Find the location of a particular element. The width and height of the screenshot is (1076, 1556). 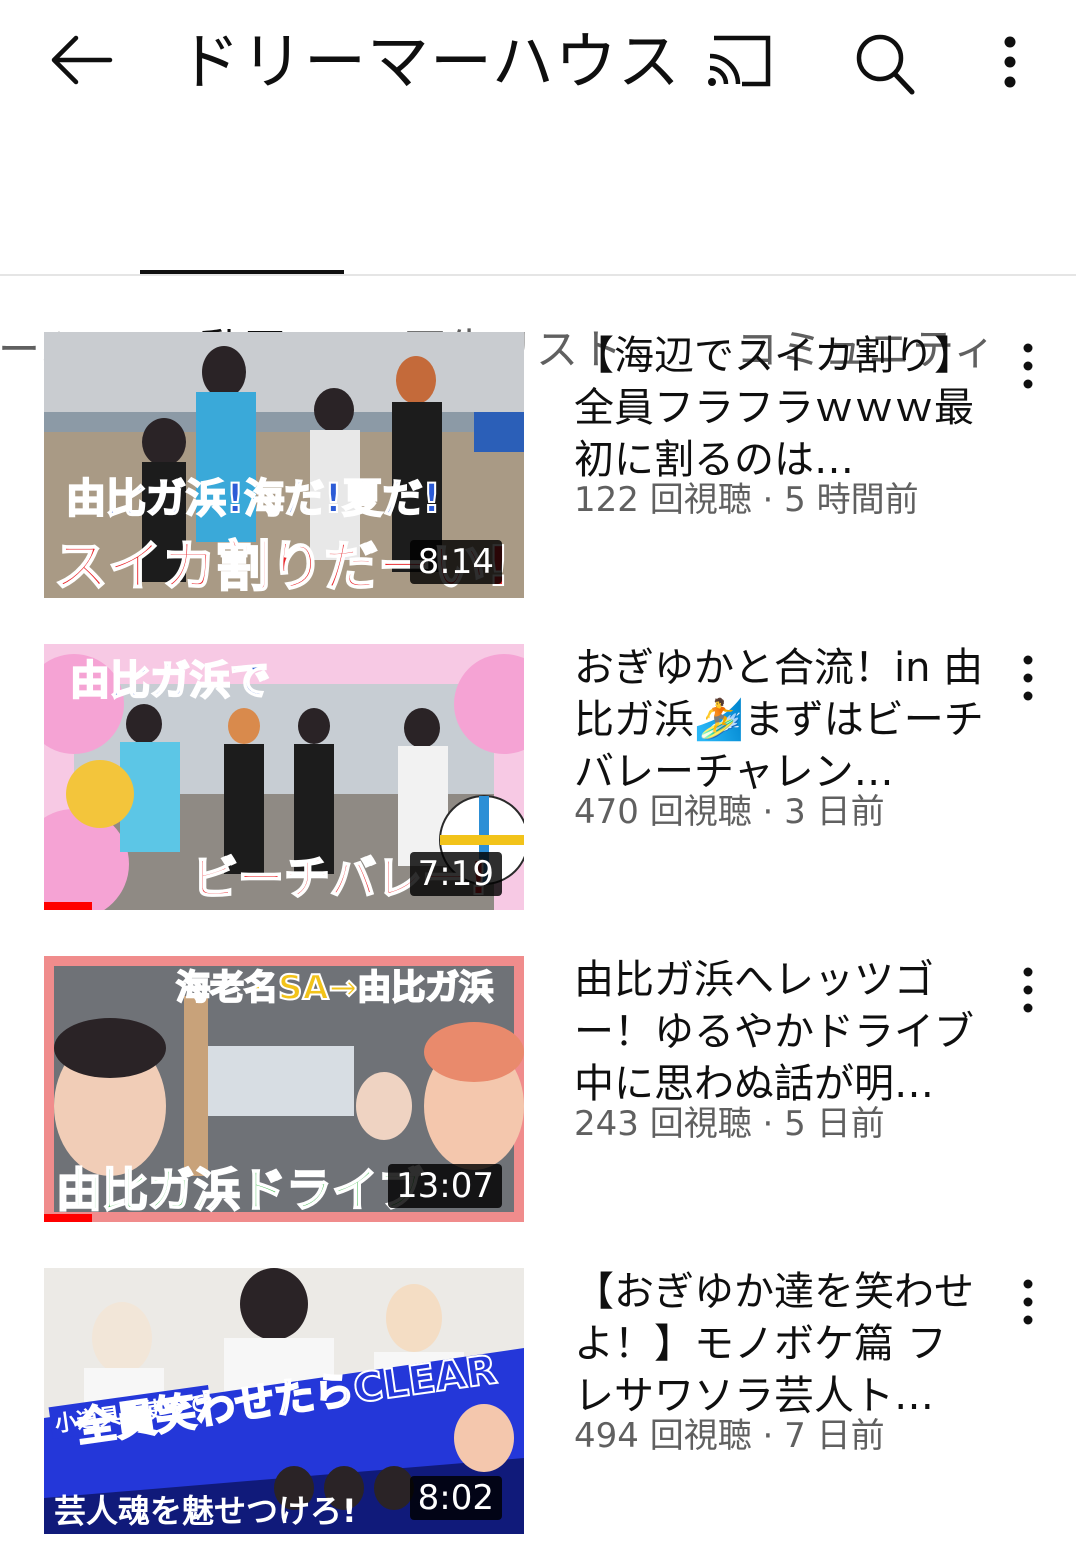

video-meta: 470 回視聴 · 3 日前 is located at coordinates (729, 812).